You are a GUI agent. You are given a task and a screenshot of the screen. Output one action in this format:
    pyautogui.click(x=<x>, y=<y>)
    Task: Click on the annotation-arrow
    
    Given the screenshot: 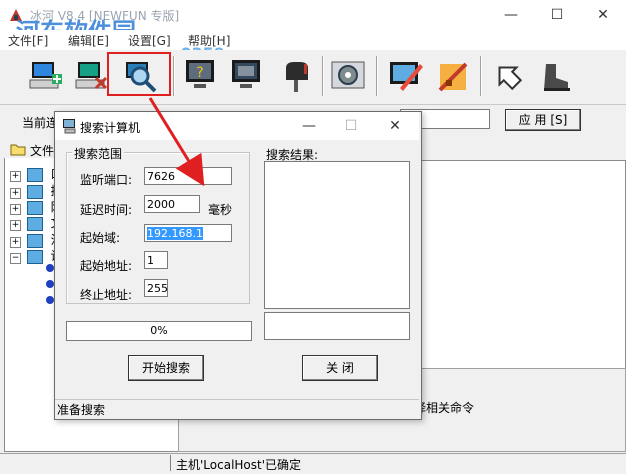 What is the action you would take?
    pyautogui.click(x=176, y=142)
    